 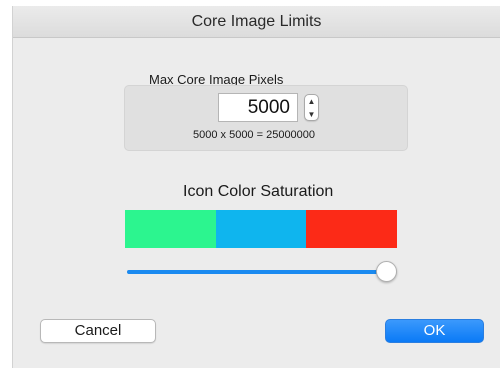 What do you see at coordinates (434, 331) in the screenshot?
I see `ok-button: OK` at bounding box center [434, 331].